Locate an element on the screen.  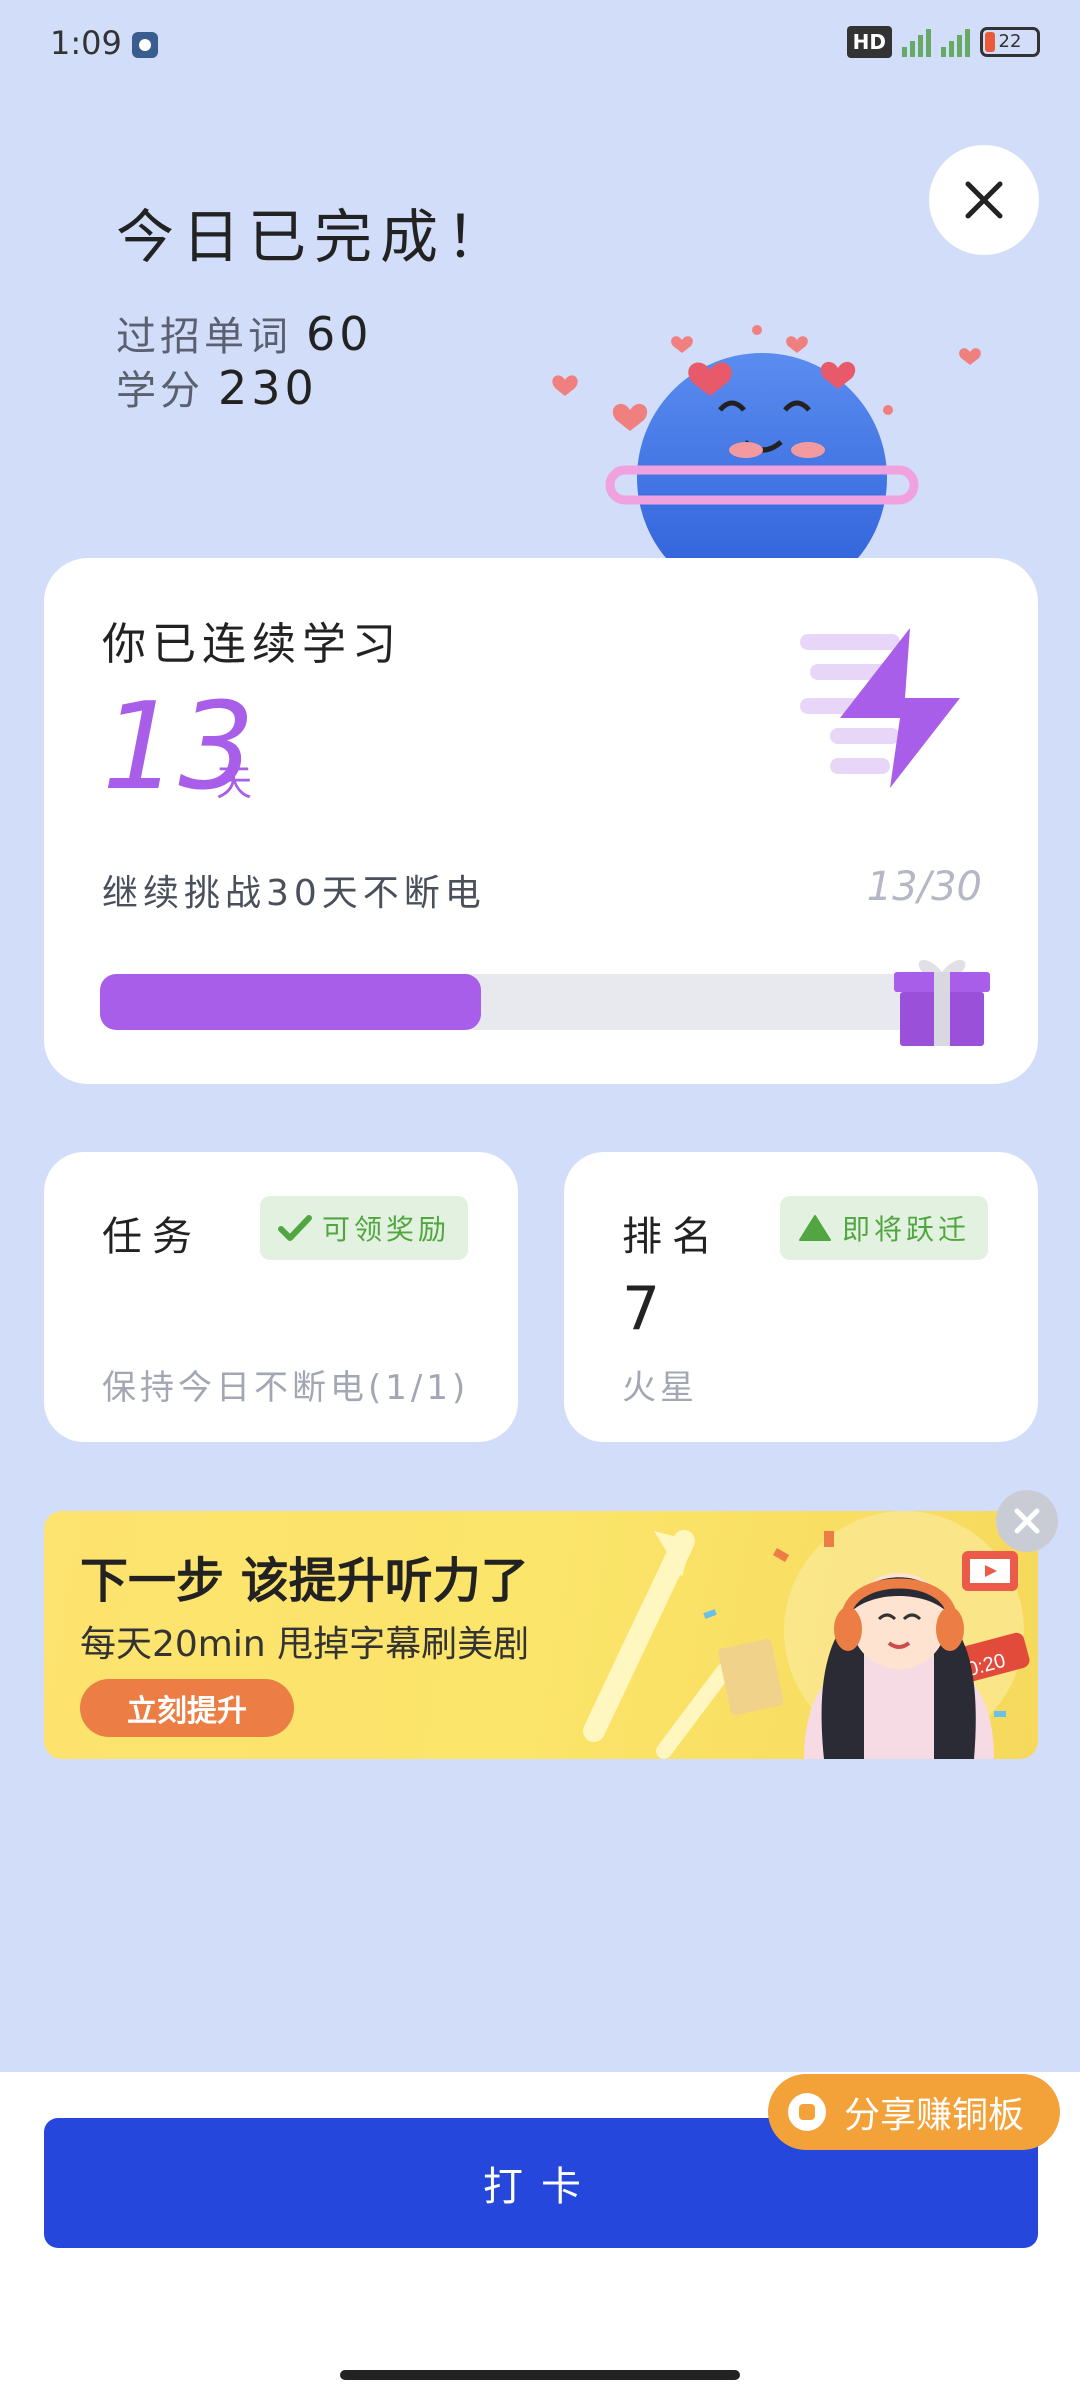
page-title: 今日已完成！ is located at coordinates (314, 237).